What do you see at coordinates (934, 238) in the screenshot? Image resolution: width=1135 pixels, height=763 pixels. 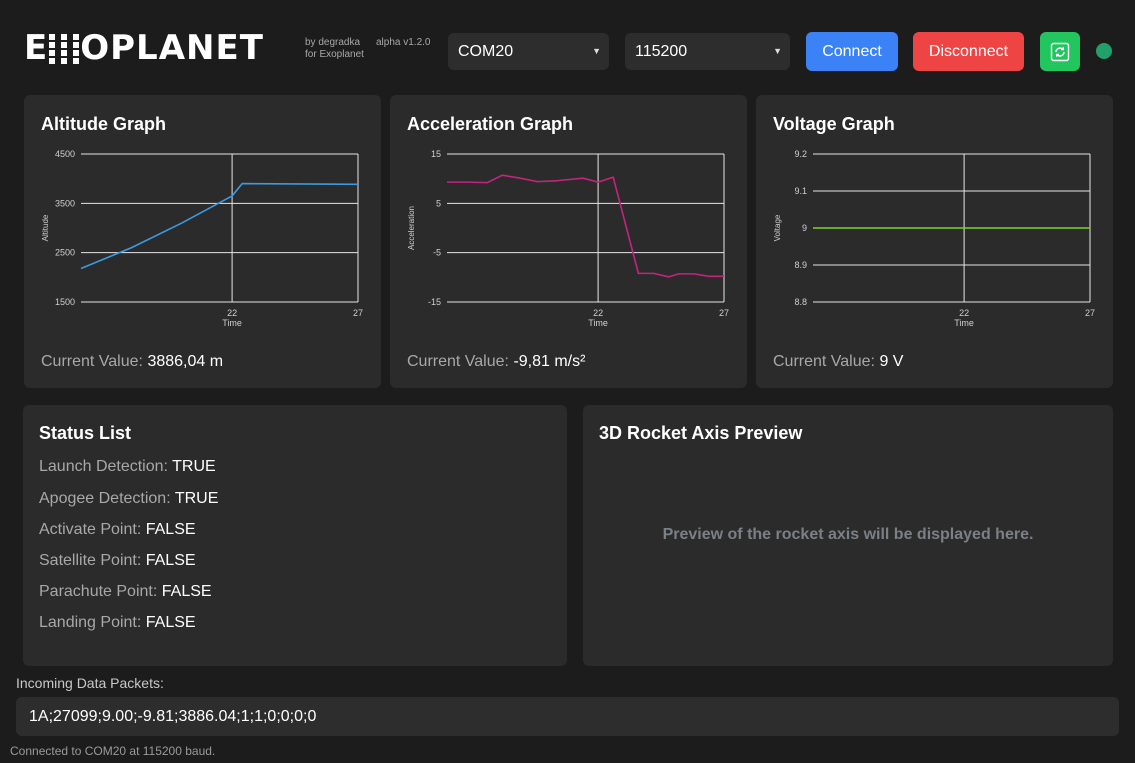 I see `voltage-chart: 8.8 8.9 9 9.1 9.2 22 27 Time Voltage` at bounding box center [934, 238].